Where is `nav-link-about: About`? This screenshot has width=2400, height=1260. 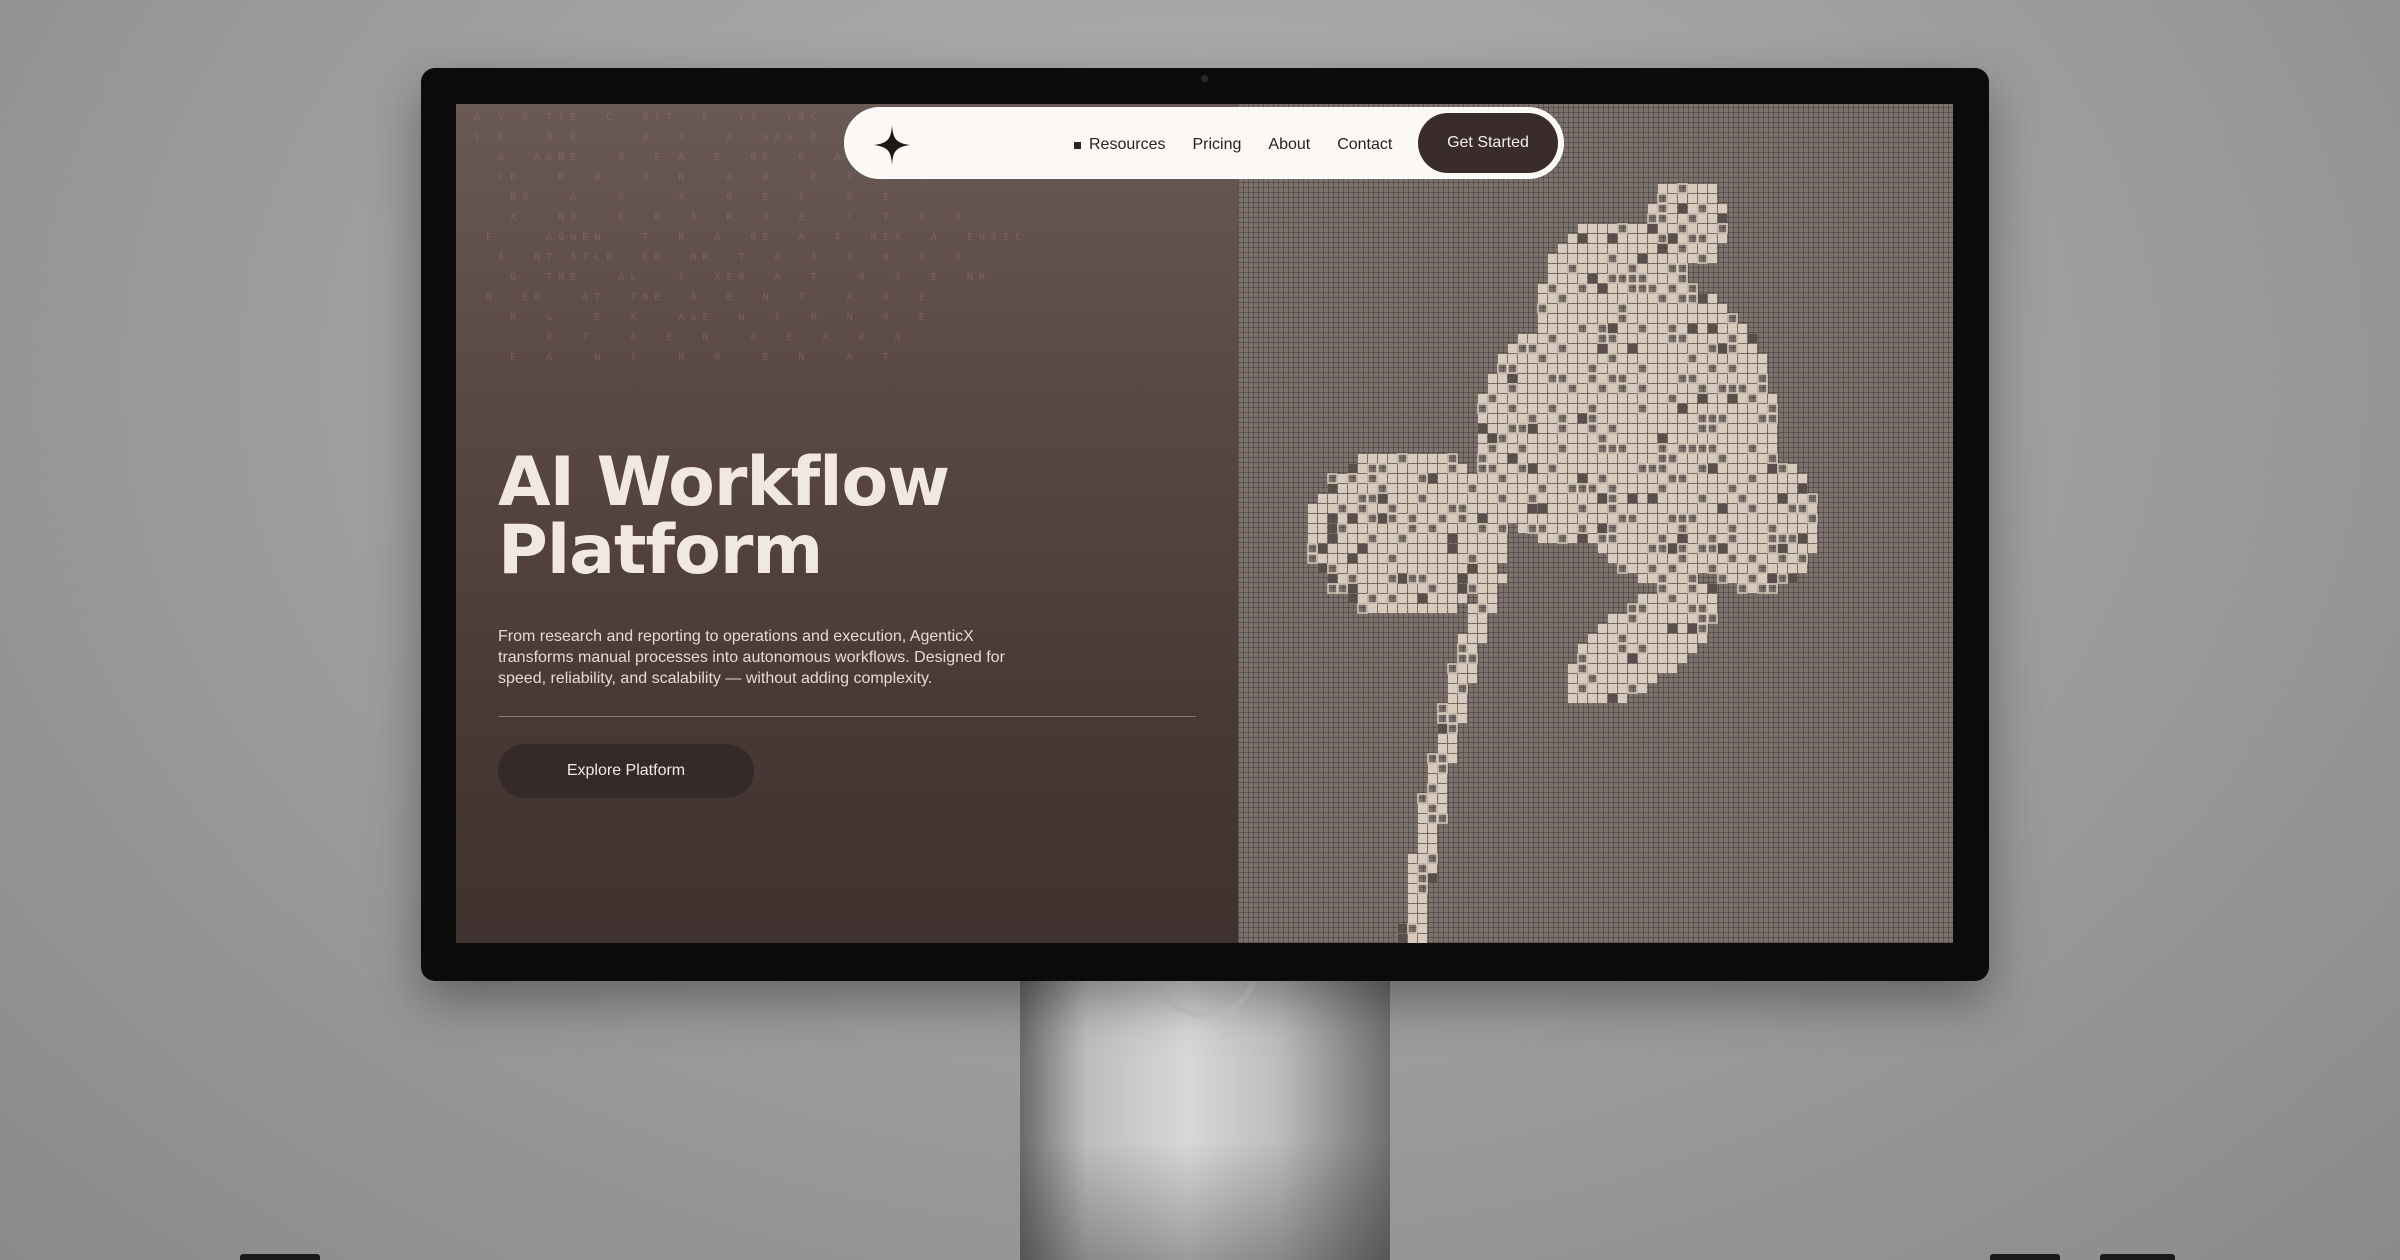 nav-link-about: About is located at coordinates (1289, 145).